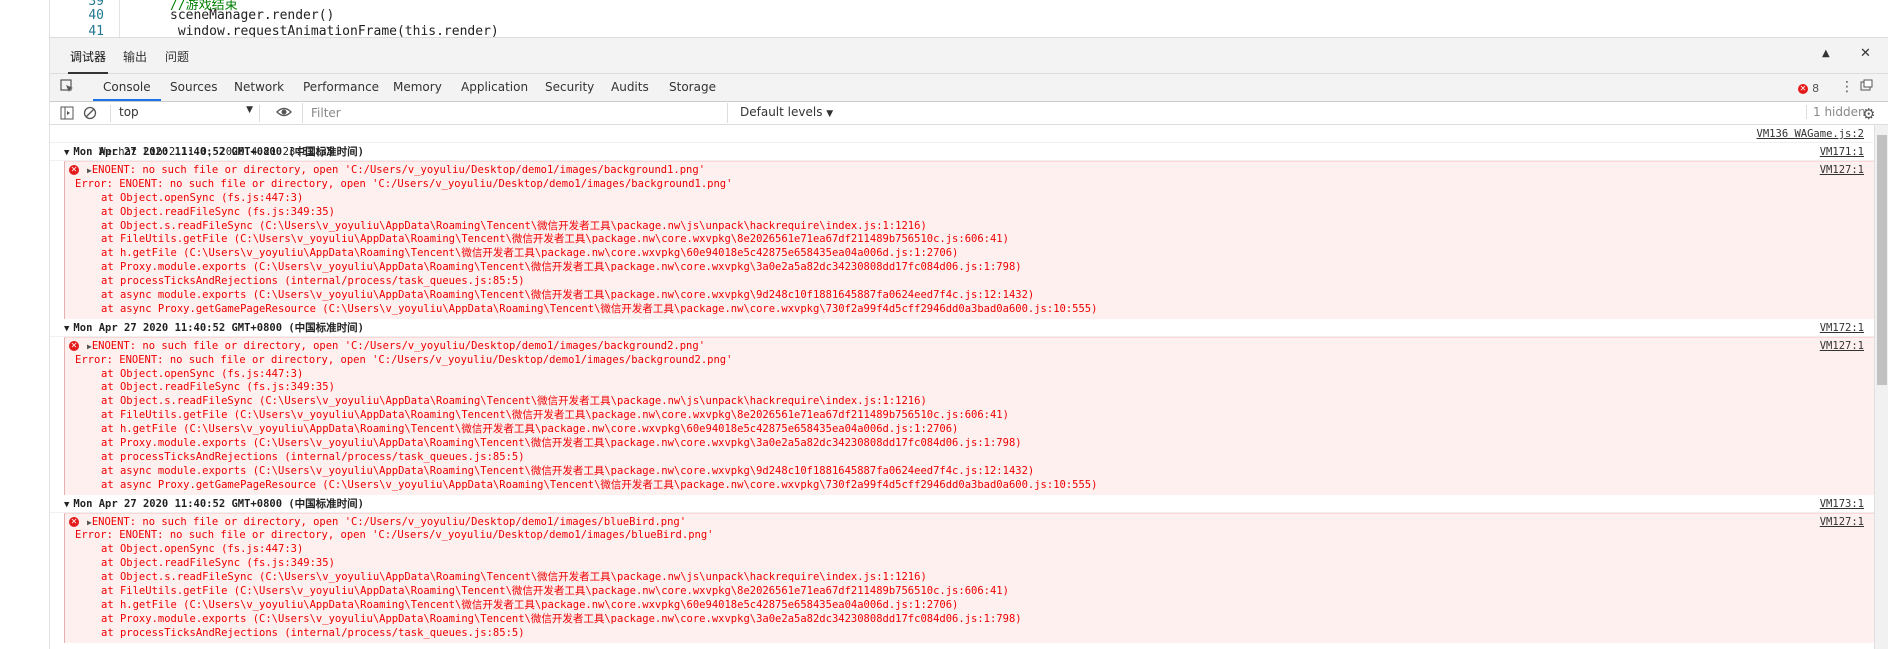 This screenshot has width=1888, height=649. Describe the element at coordinates (341, 87) in the screenshot. I see `tab-performance: Performance` at that location.